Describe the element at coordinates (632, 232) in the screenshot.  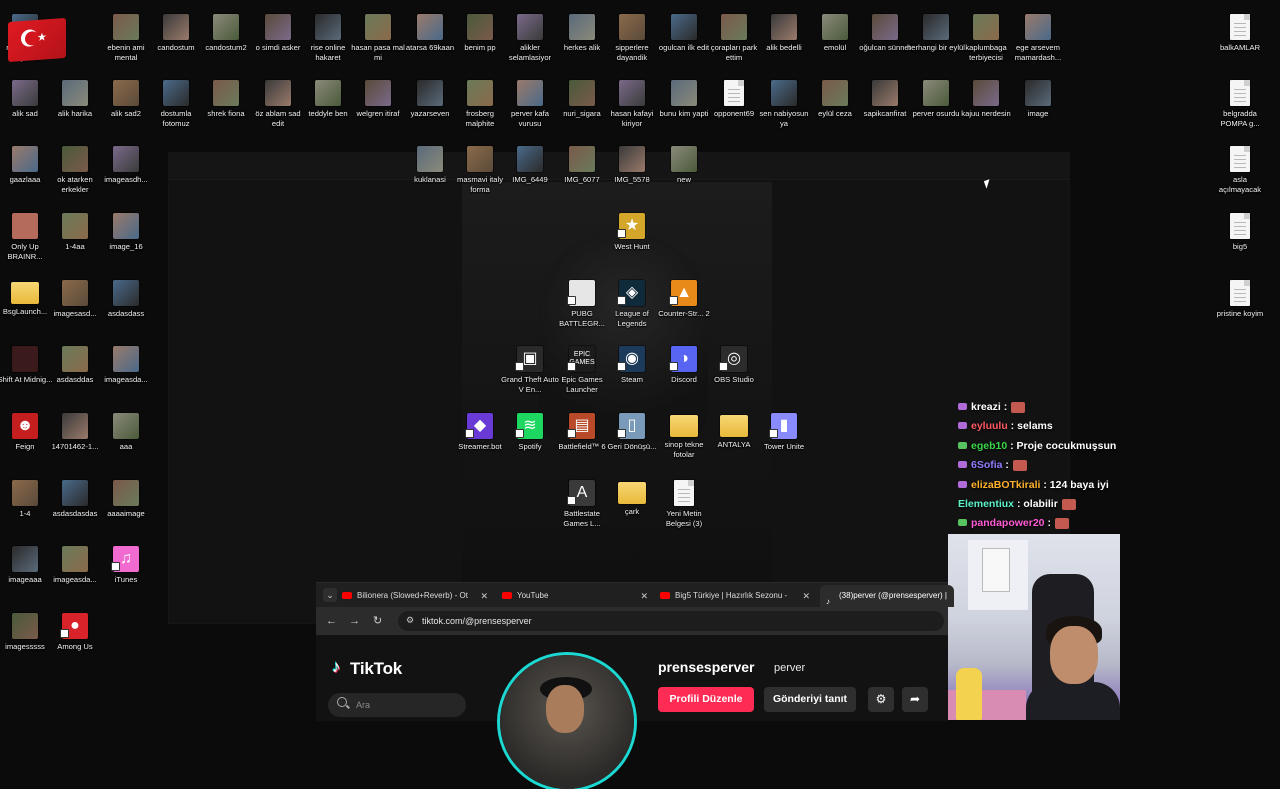
I see `desktop-icon: ★ West Hunt` at that location.